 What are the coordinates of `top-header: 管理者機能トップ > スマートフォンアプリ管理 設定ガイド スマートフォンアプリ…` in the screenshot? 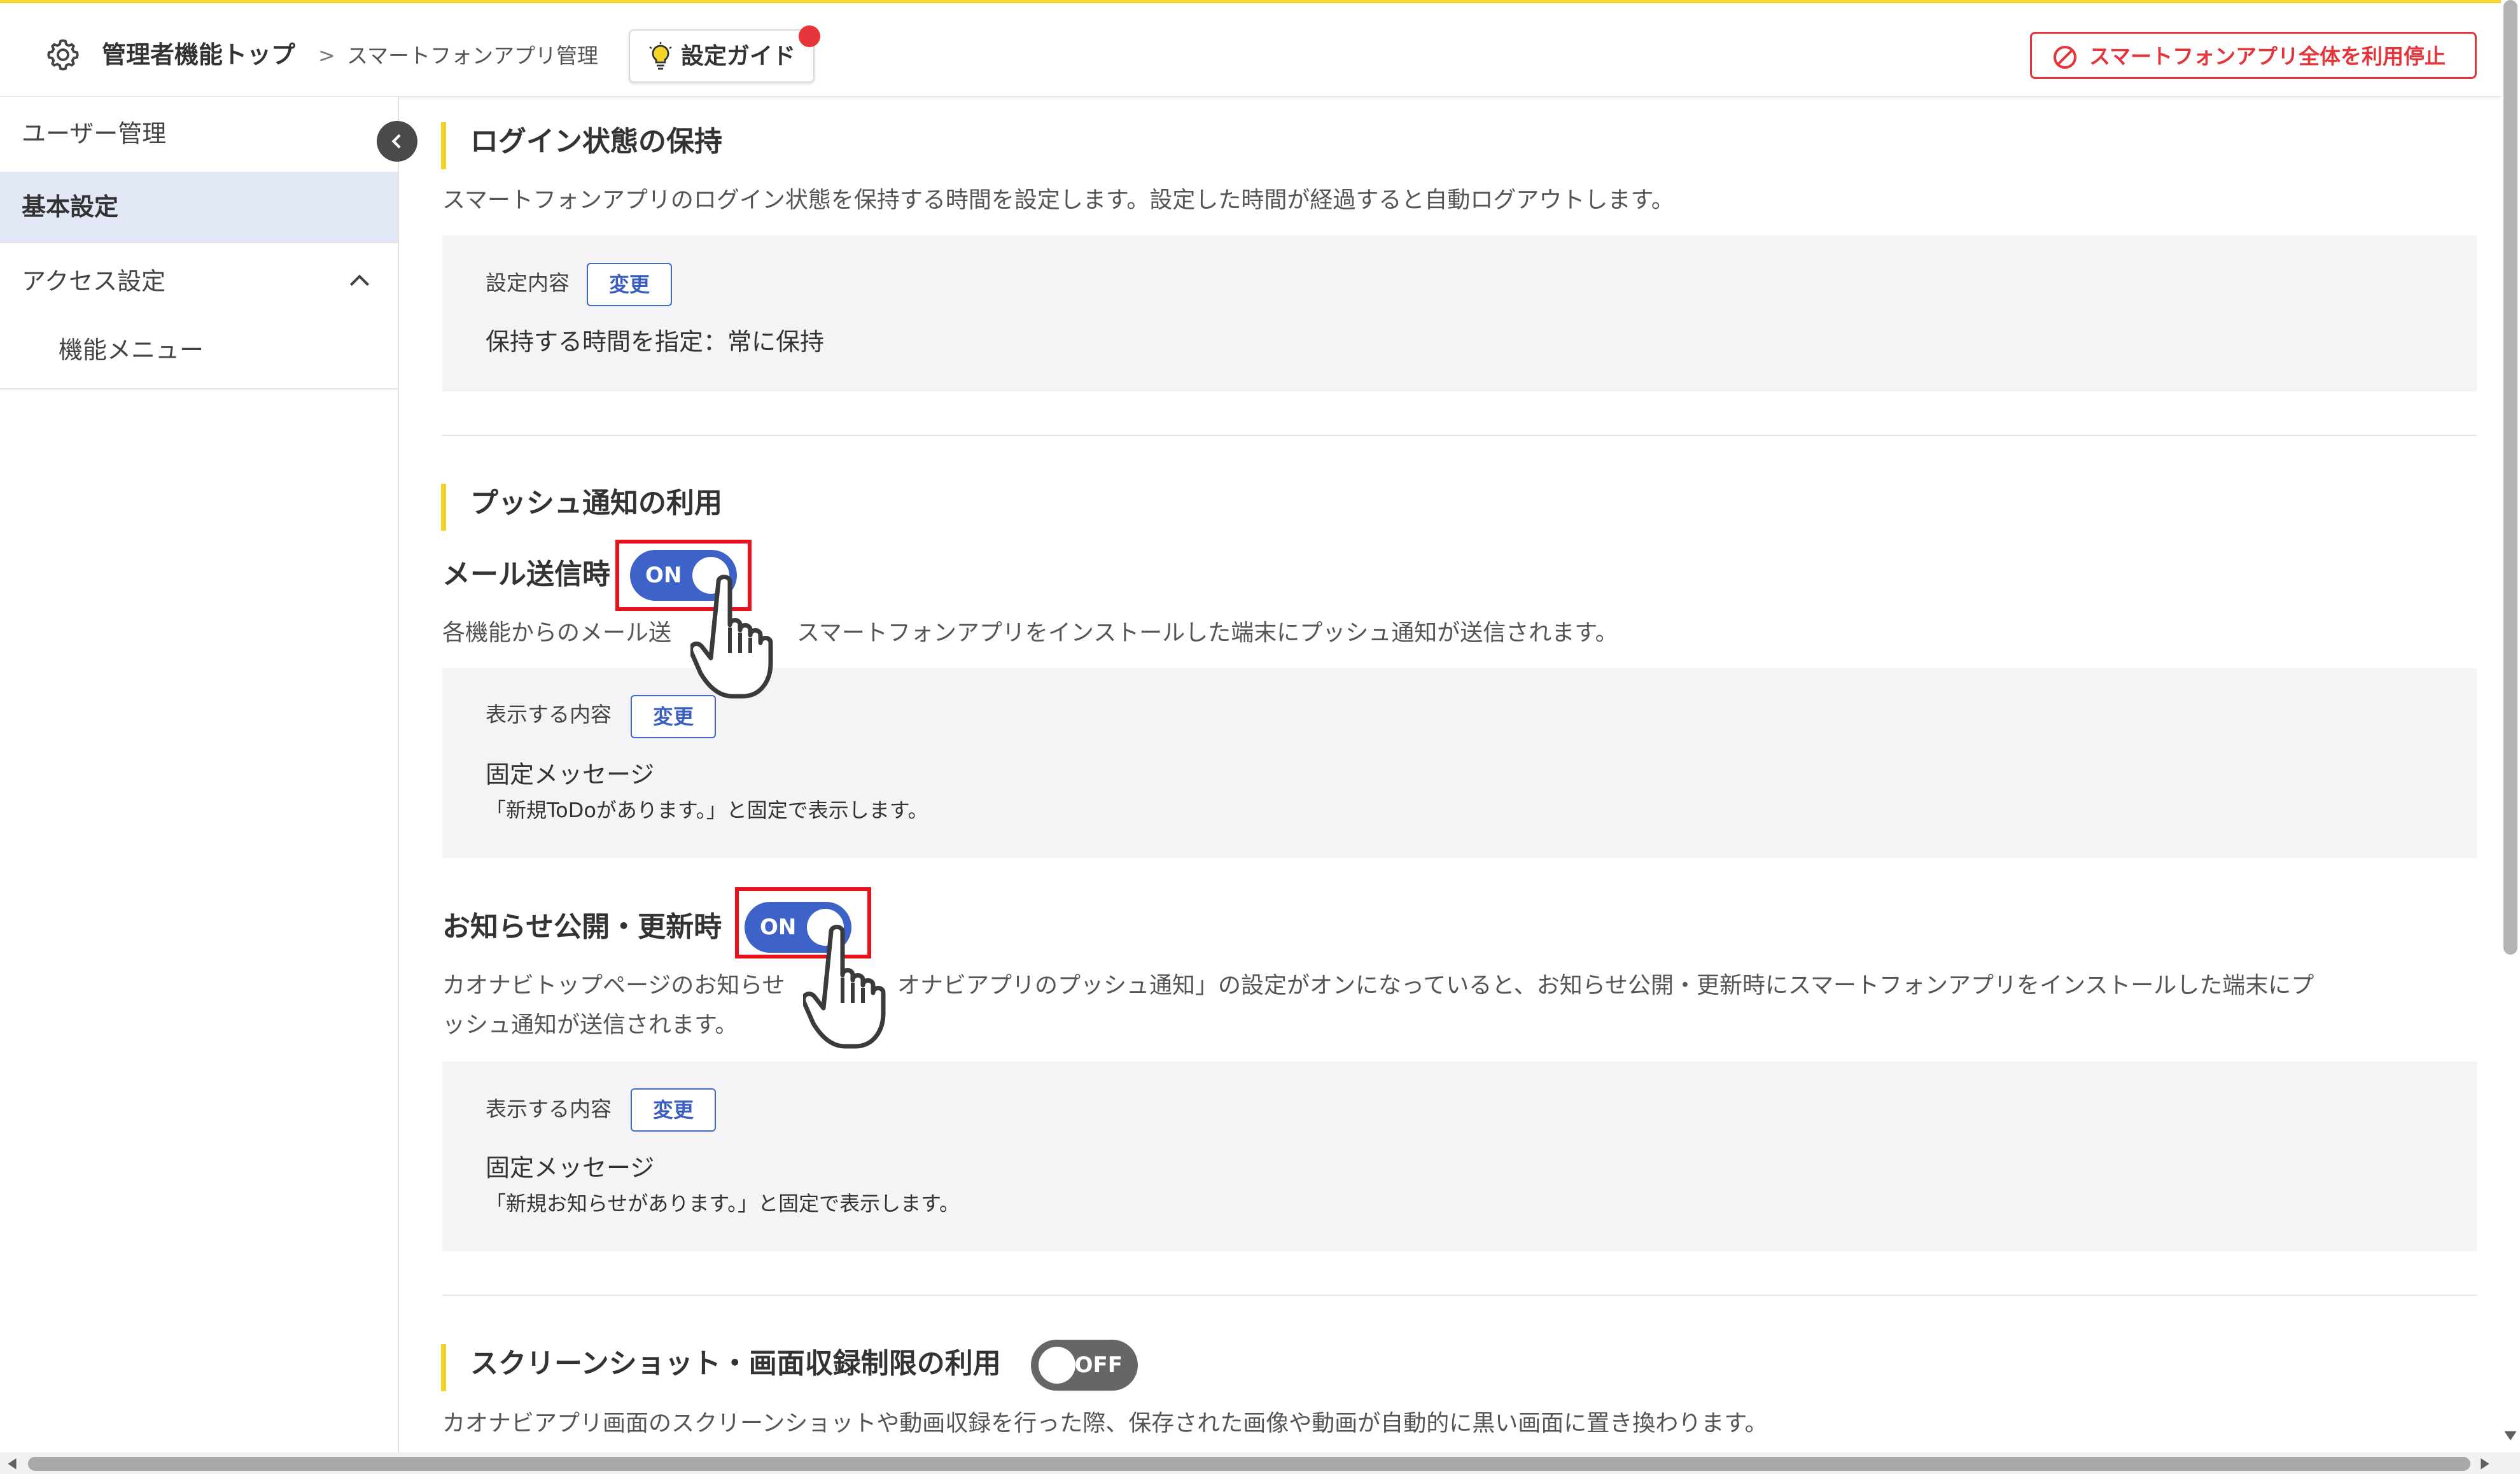 It's located at (1250, 50).